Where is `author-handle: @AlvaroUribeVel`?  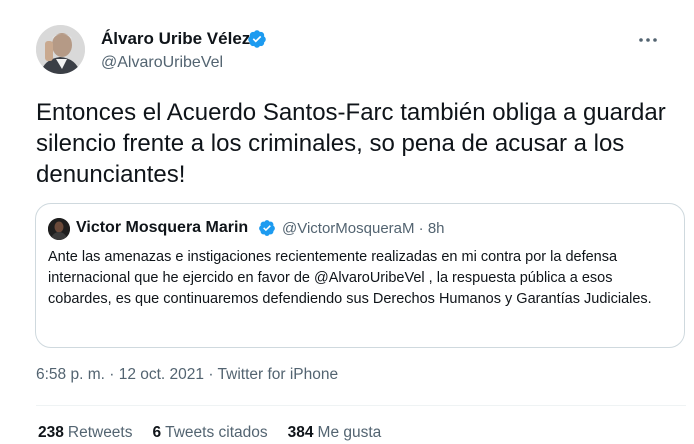
author-handle: @AlvaroUribeVel is located at coordinates (162, 63).